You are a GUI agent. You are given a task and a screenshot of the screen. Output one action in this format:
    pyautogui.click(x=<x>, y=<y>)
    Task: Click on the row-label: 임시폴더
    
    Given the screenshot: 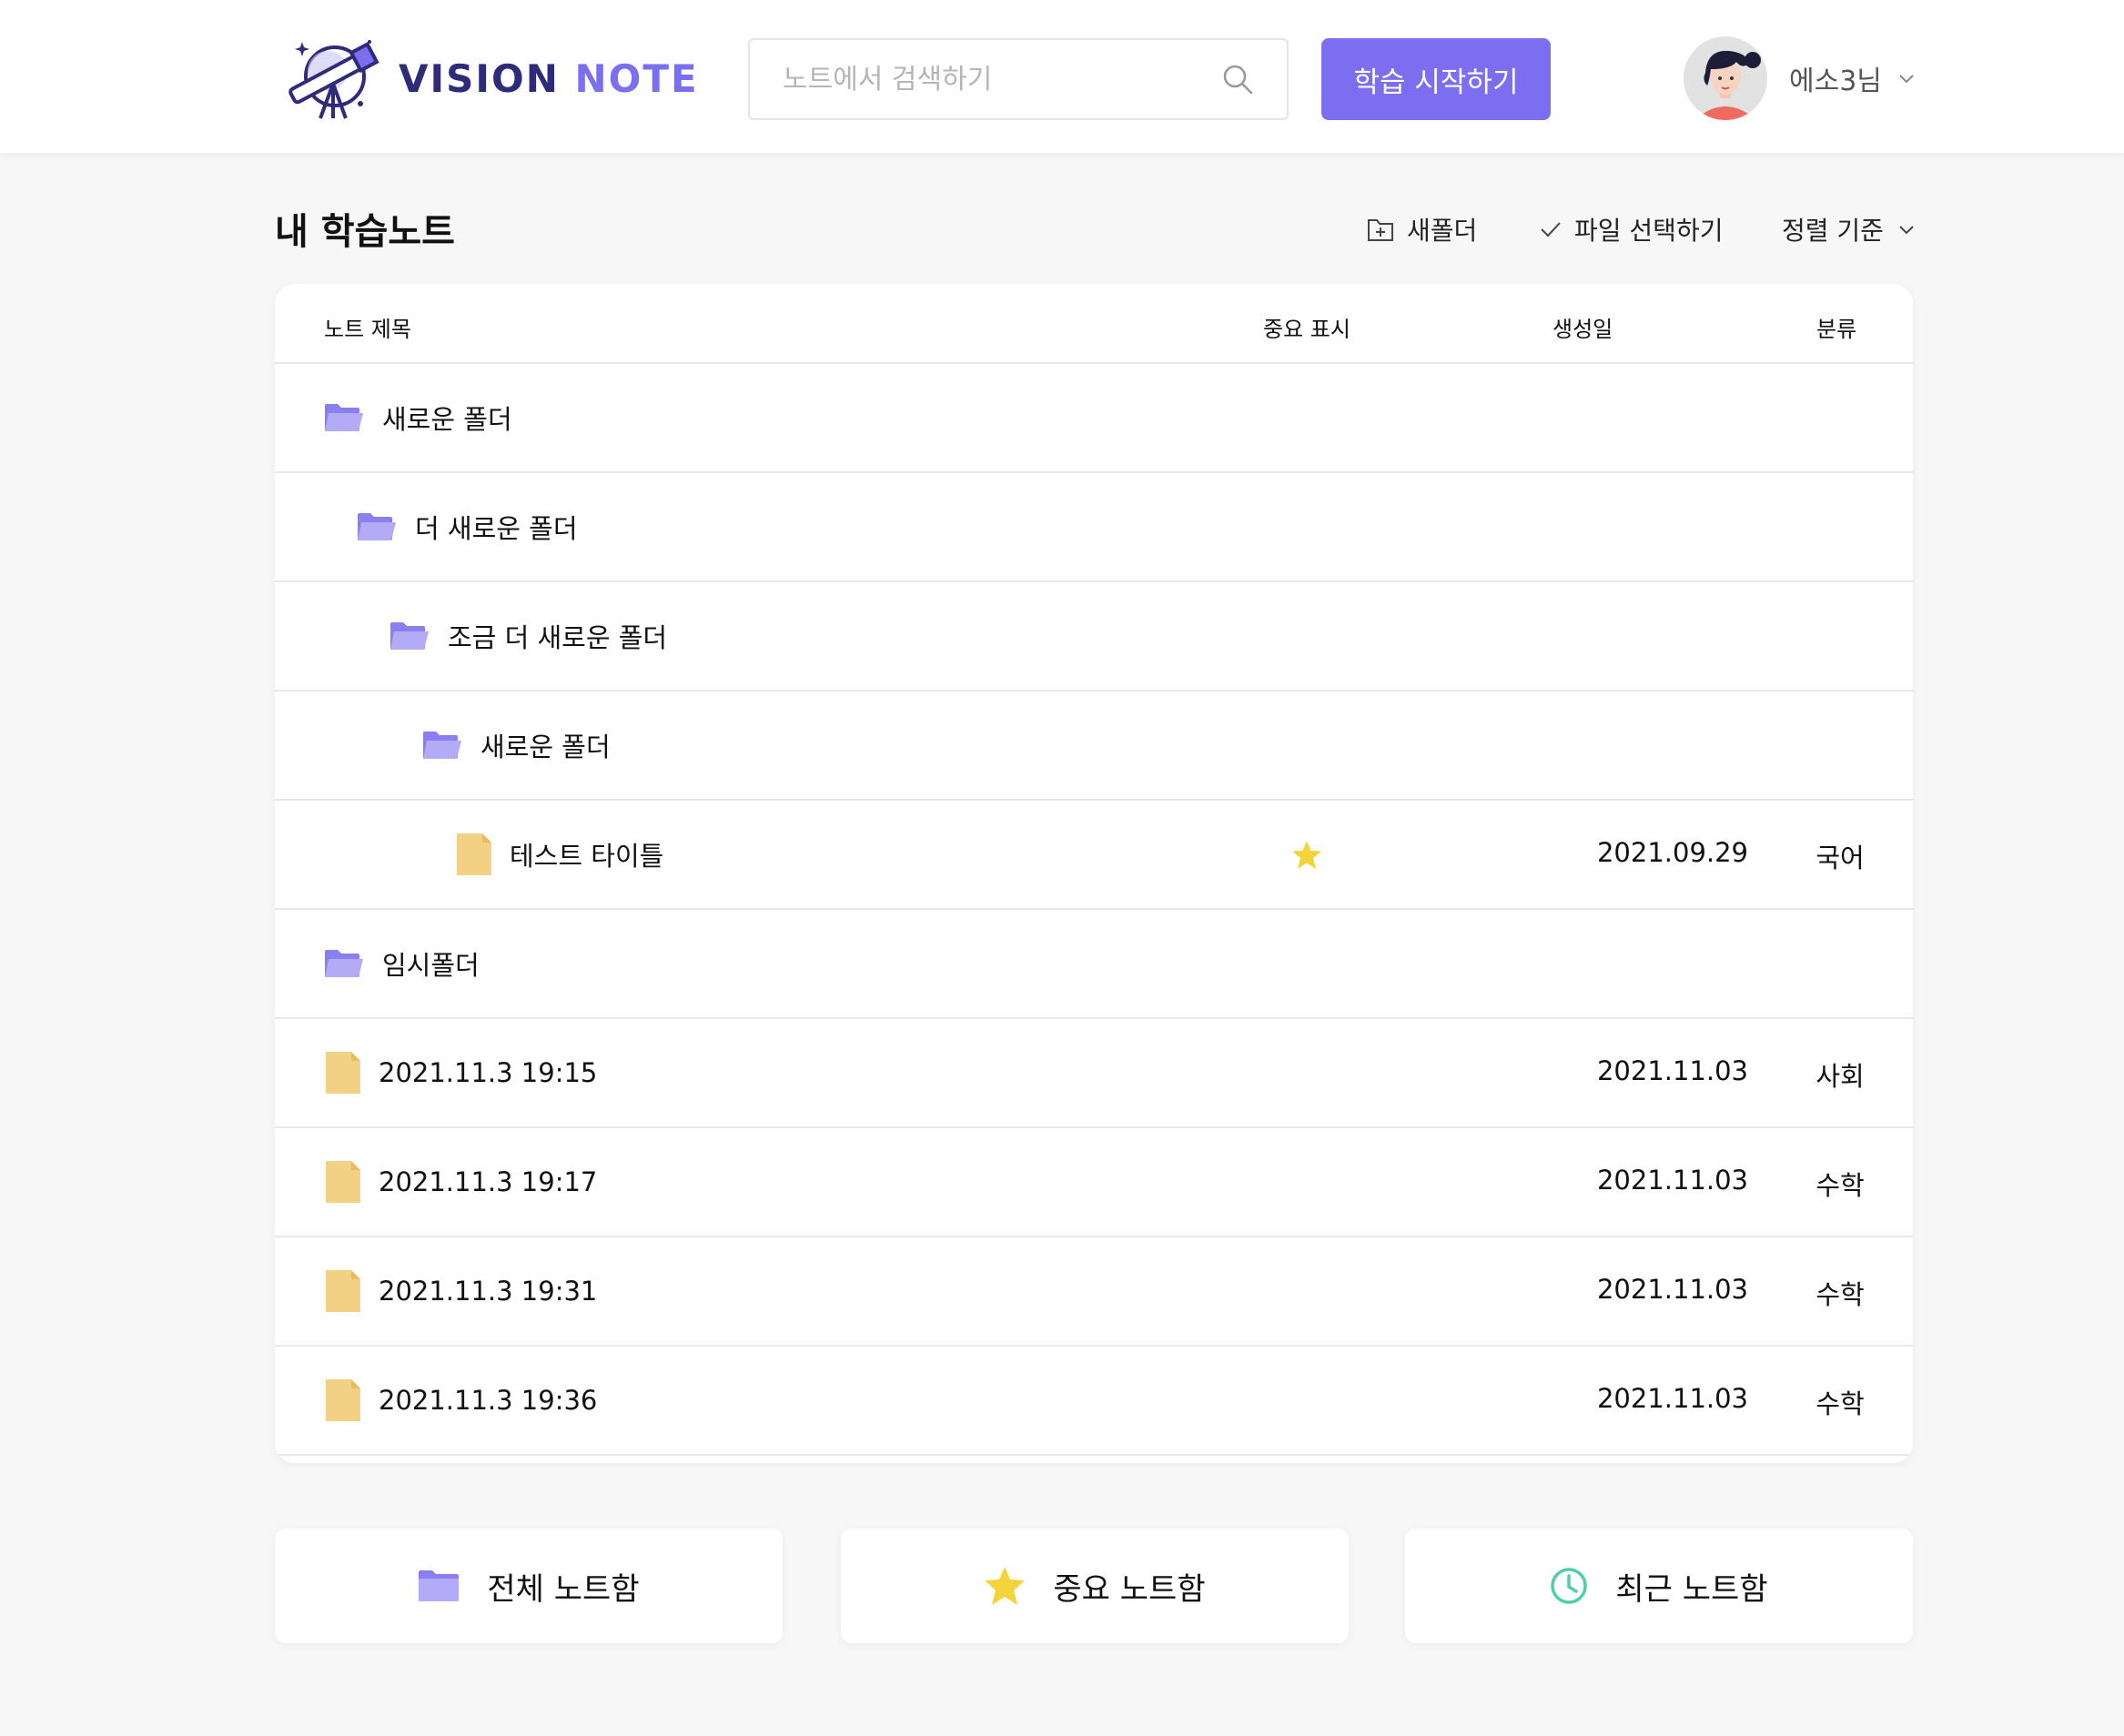 What is the action you would take?
    pyautogui.click(x=431, y=965)
    